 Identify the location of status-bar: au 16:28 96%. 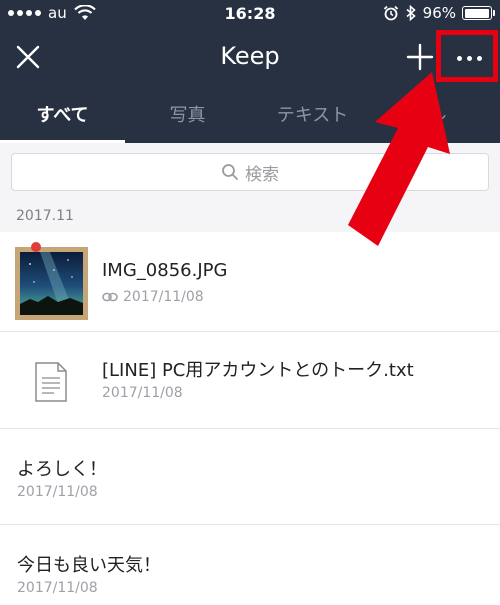
(250, 14).